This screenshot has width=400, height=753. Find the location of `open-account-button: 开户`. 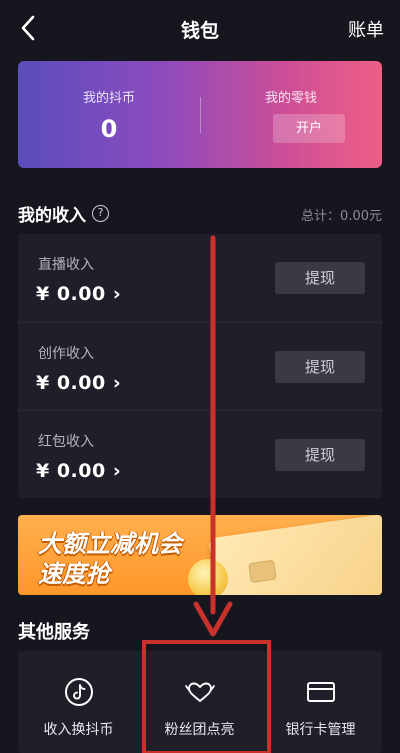

open-account-button: 开户 is located at coordinates (309, 128).